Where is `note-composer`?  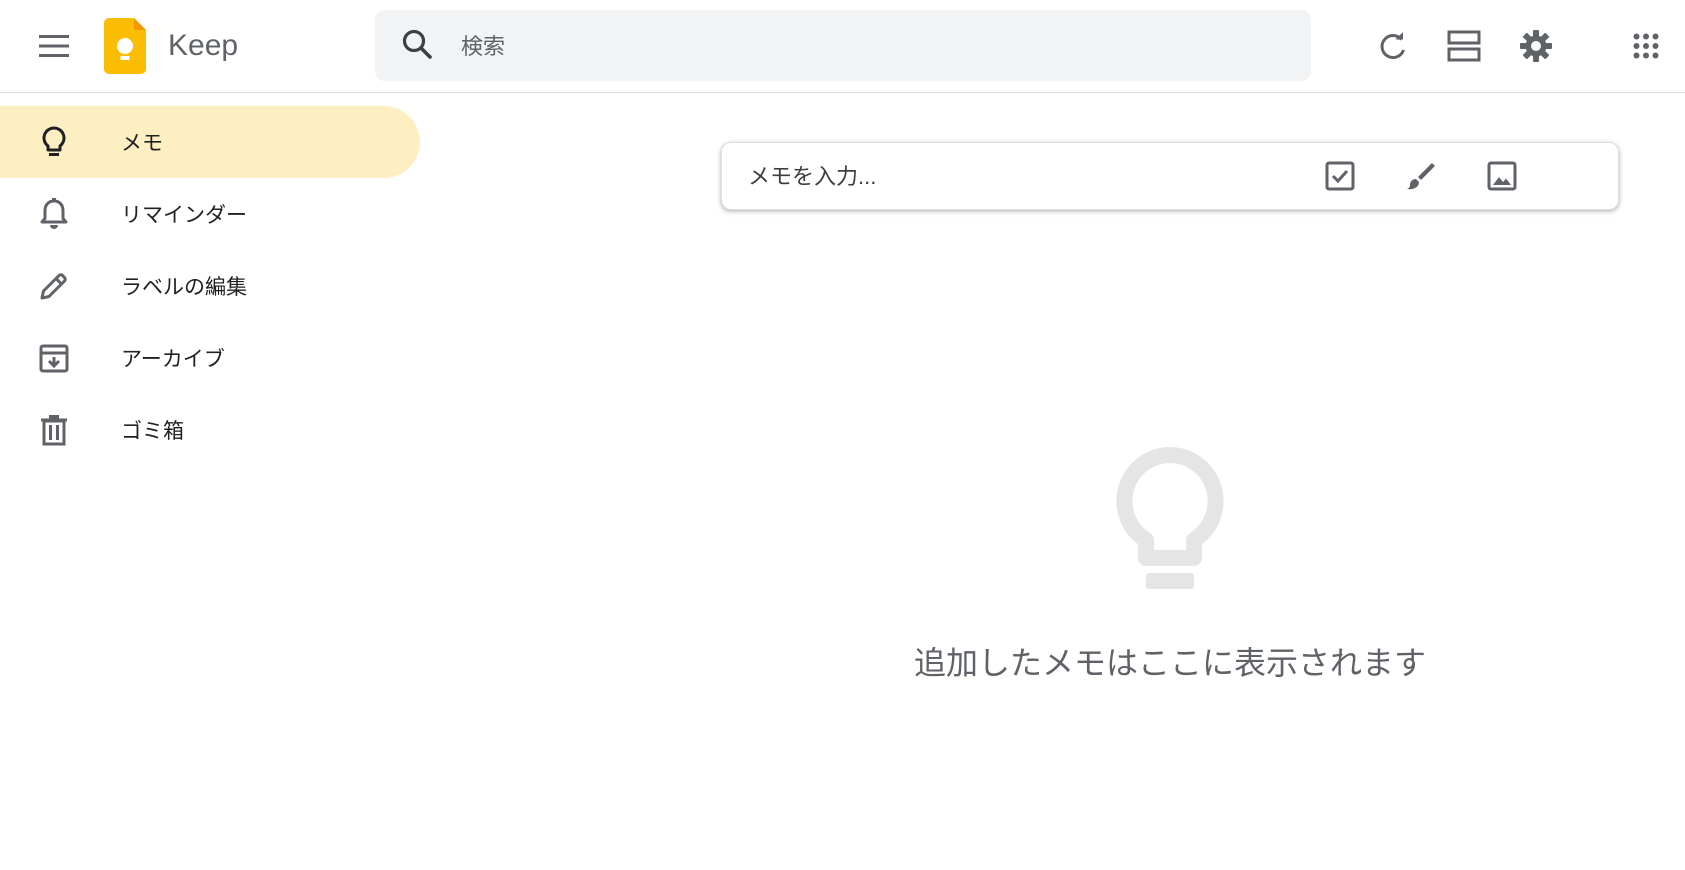
note-composer is located at coordinates (1170, 176).